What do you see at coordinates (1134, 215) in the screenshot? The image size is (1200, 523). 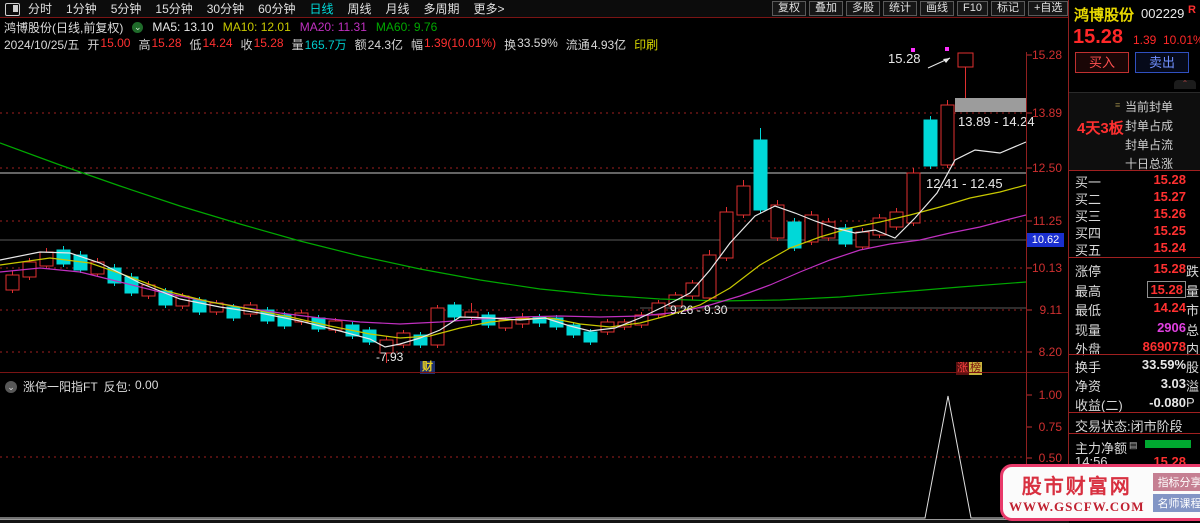 I see `order-row-买三: 买三 15.26` at bounding box center [1134, 215].